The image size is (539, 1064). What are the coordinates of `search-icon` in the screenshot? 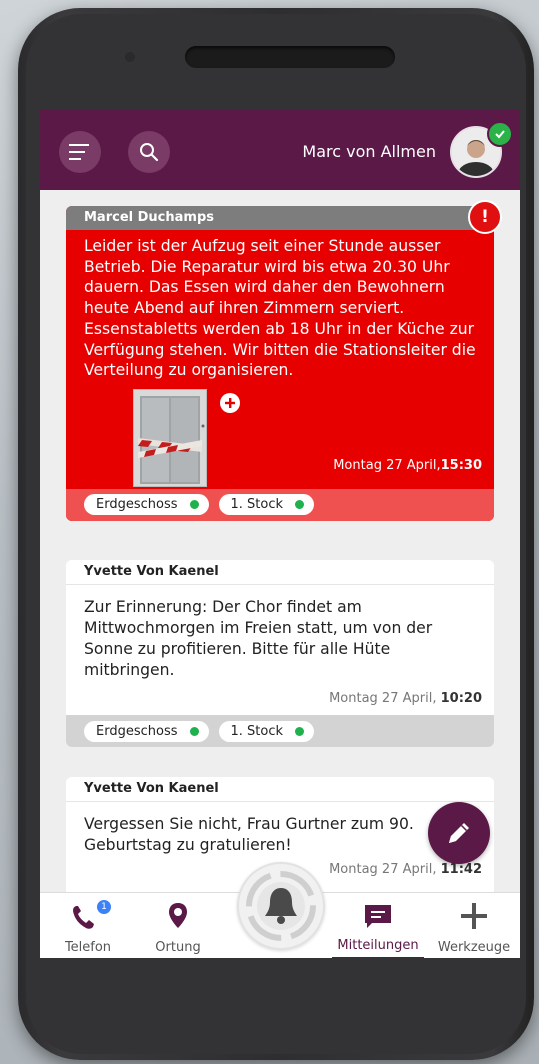 It's located at (149, 152).